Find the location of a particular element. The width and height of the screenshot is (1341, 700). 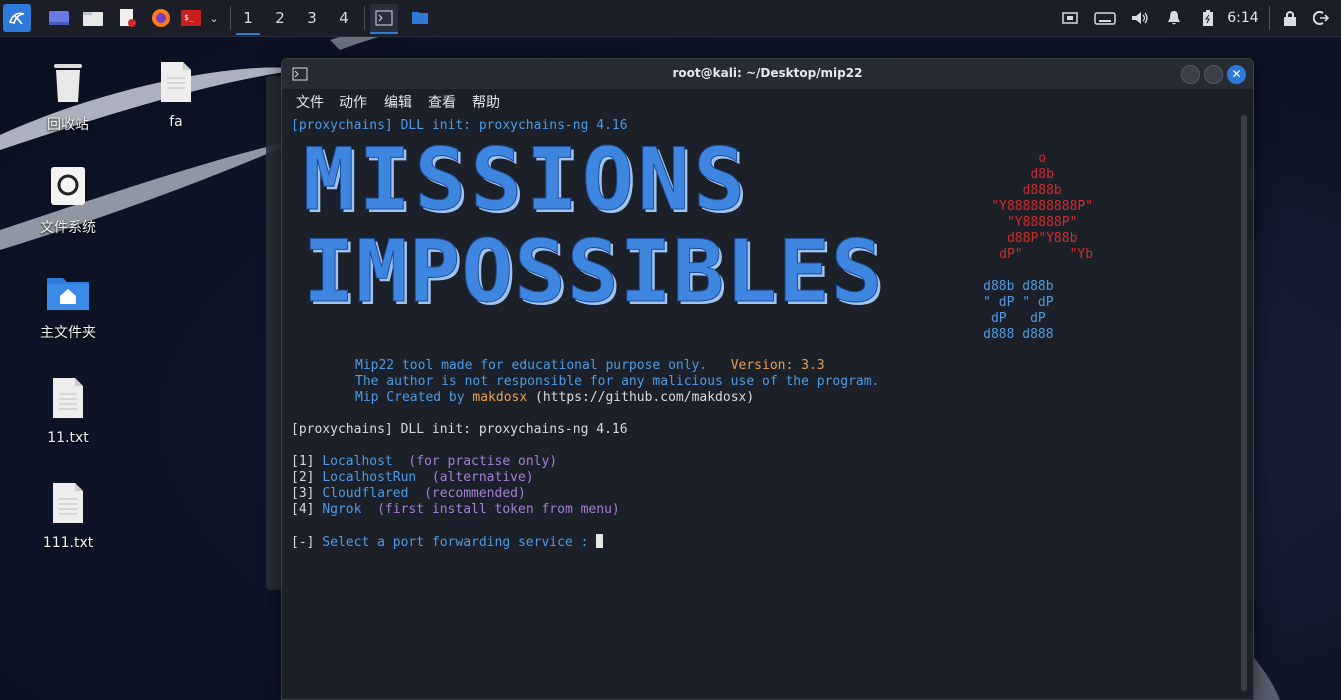

ascii-row: dP" "Yb is located at coordinates (1027, 254).